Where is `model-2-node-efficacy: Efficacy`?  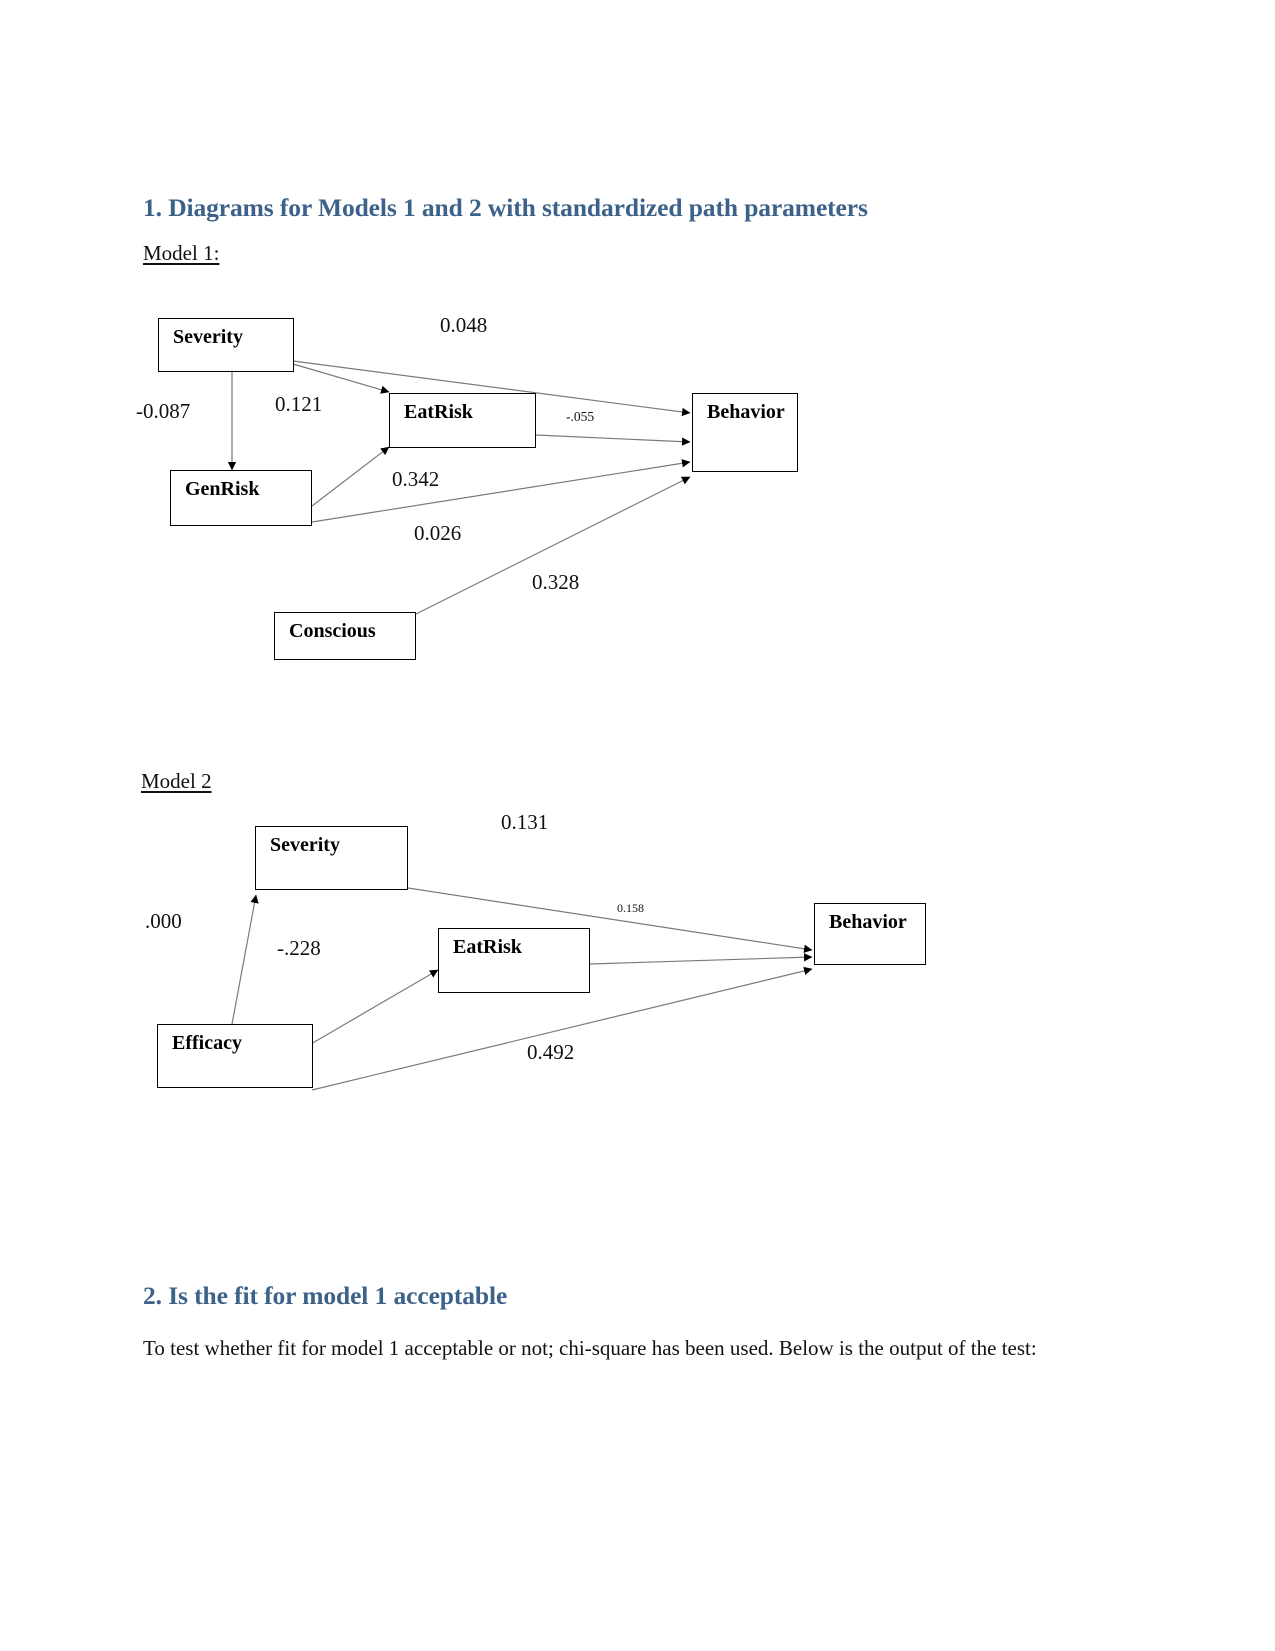 model-2-node-efficacy: Efficacy is located at coordinates (235, 1056).